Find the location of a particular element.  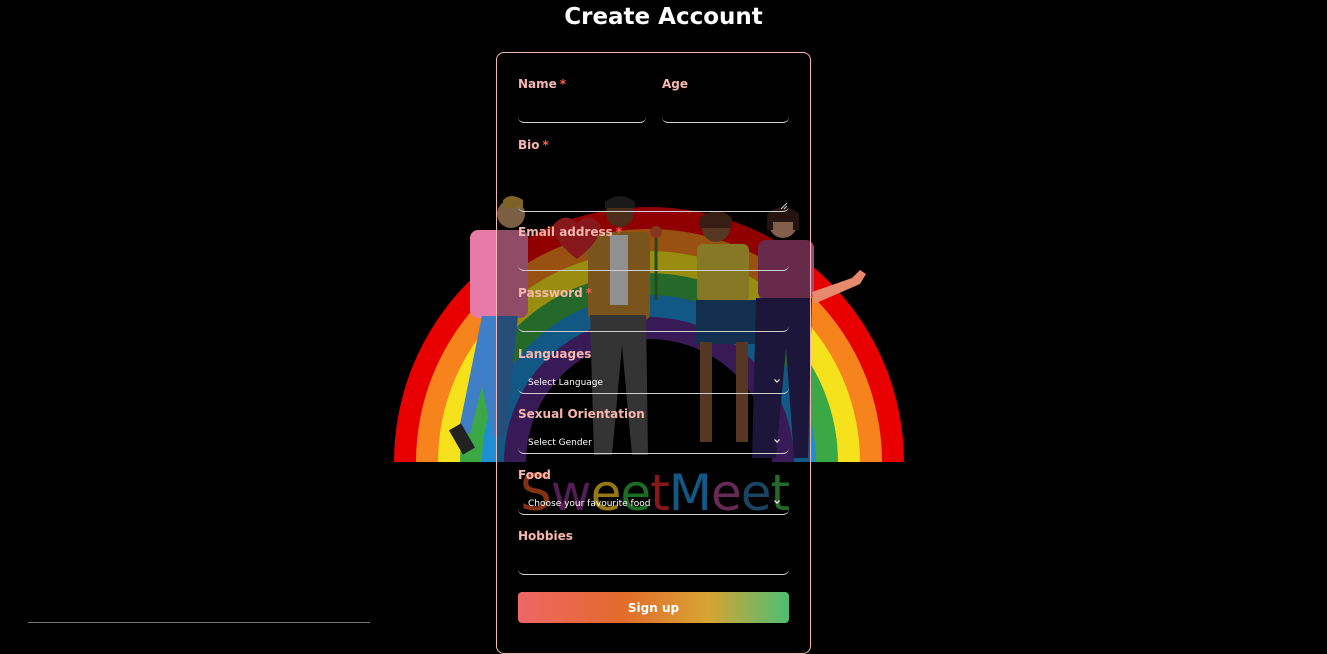

name-input is located at coordinates (582, 113).